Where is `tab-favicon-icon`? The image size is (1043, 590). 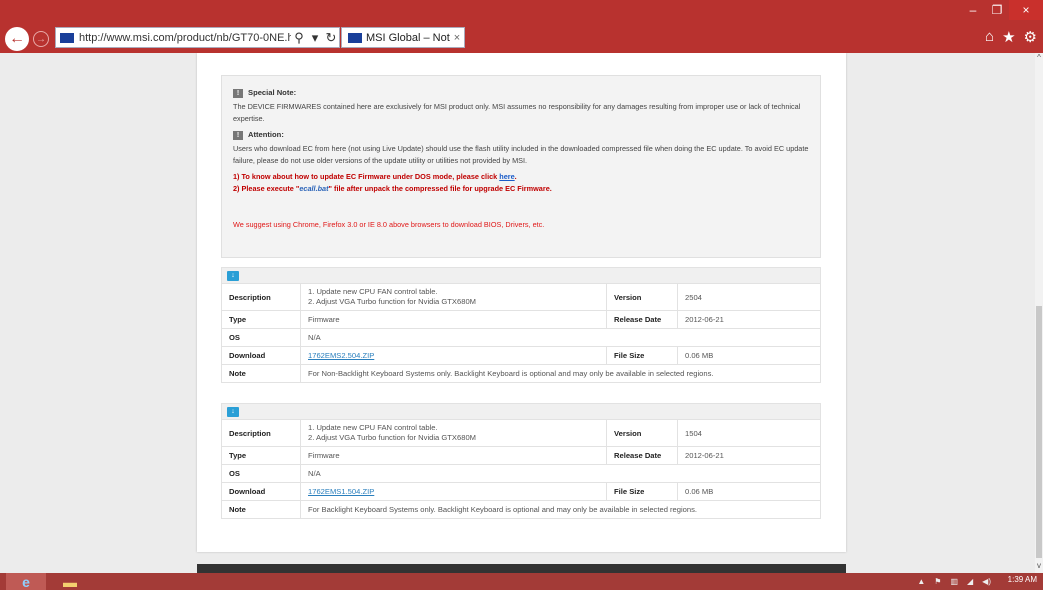
tab-favicon-icon is located at coordinates (355, 37).